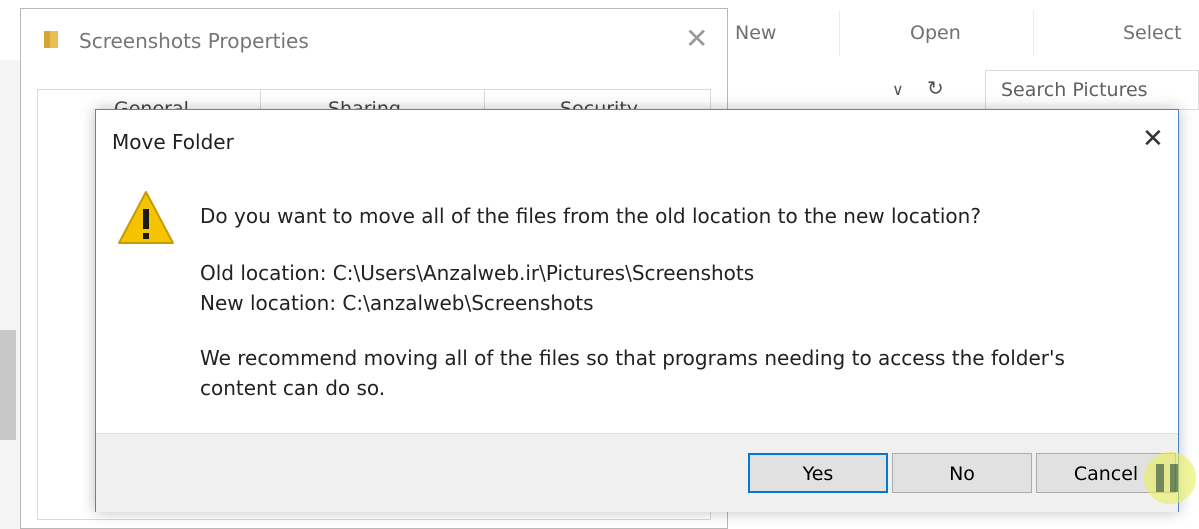 The height and width of the screenshot is (529, 1199). Describe the element at coordinates (935, 33) in the screenshot. I see `ribbon-open-button: Open` at that location.